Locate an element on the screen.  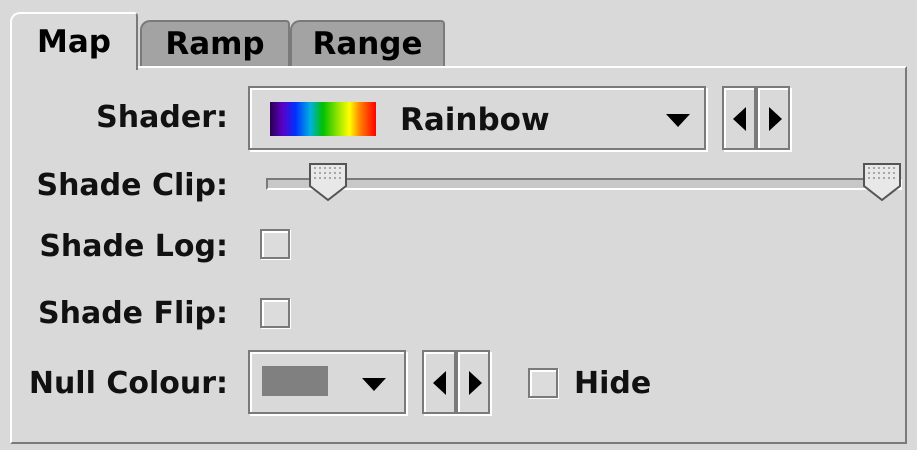
null-colour-combo is located at coordinates (327, 382).